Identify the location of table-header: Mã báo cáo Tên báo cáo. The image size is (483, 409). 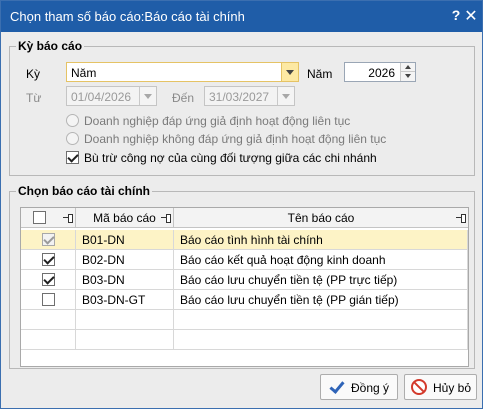
(244, 218).